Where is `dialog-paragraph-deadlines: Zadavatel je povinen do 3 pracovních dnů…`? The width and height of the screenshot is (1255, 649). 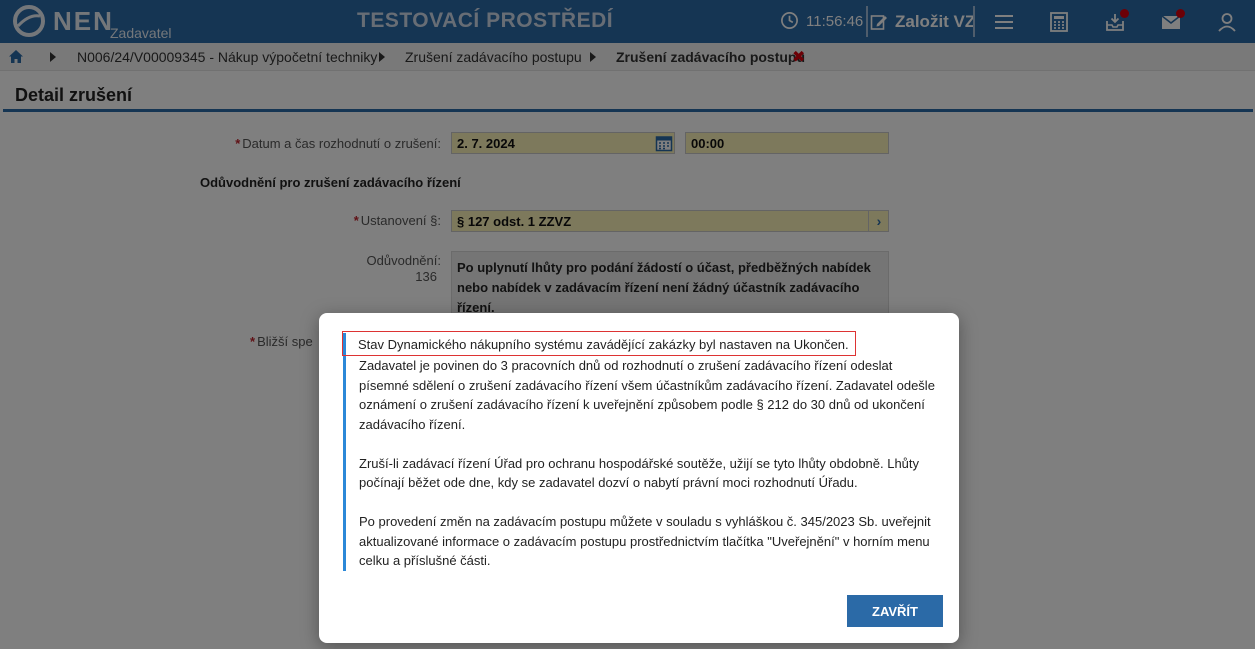 dialog-paragraph-deadlines: Zadavatel je povinen do 3 pracovních dnů… is located at coordinates (647, 395).